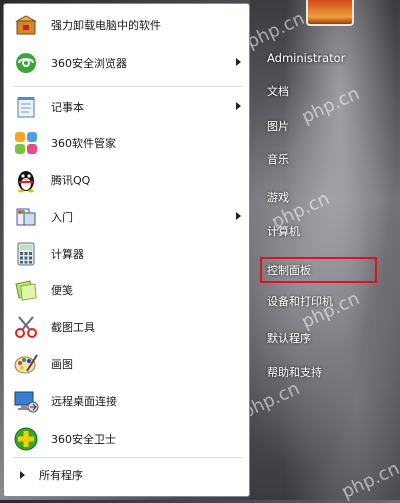  What do you see at coordinates (26, 364) in the screenshot?
I see `paint-icon` at bounding box center [26, 364].